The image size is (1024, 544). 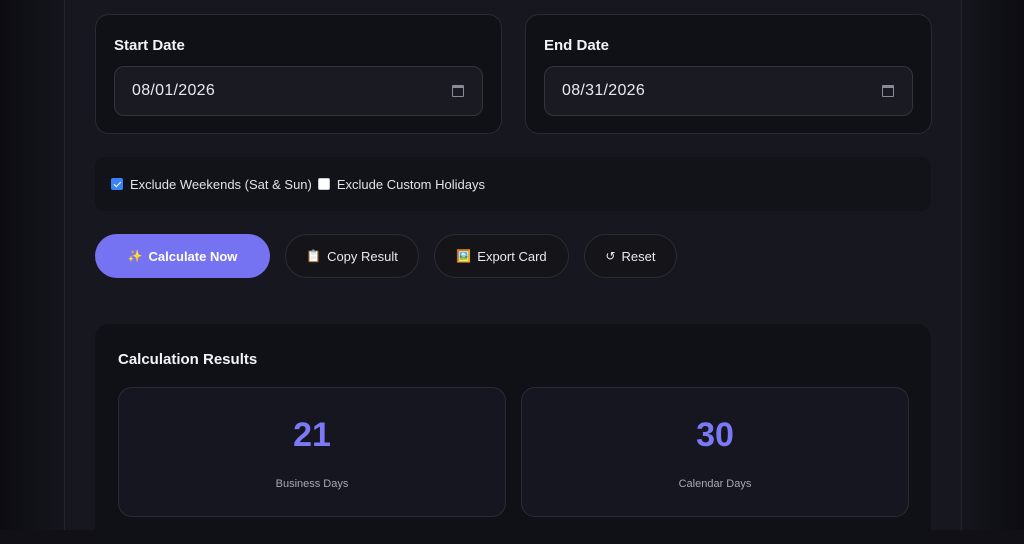 I want to click on end-date-label: End Date, so click(x=577, y=45).